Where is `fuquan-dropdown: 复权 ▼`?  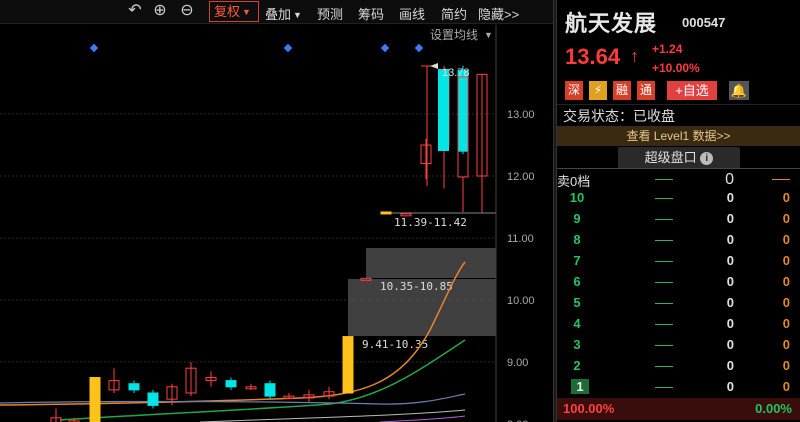
fuquan-dropdown: 复权 ▼ is located at coordinates (234, 11).